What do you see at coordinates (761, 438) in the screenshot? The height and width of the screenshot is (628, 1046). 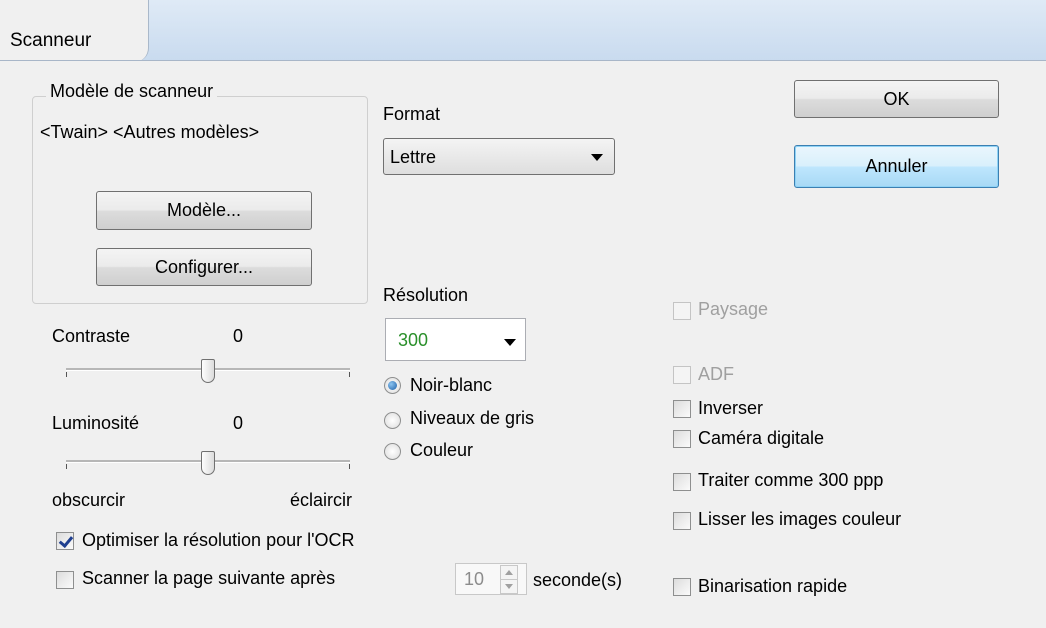 I see `digital-camera-label: Caméra digitale` at bounding box center [761, 438].